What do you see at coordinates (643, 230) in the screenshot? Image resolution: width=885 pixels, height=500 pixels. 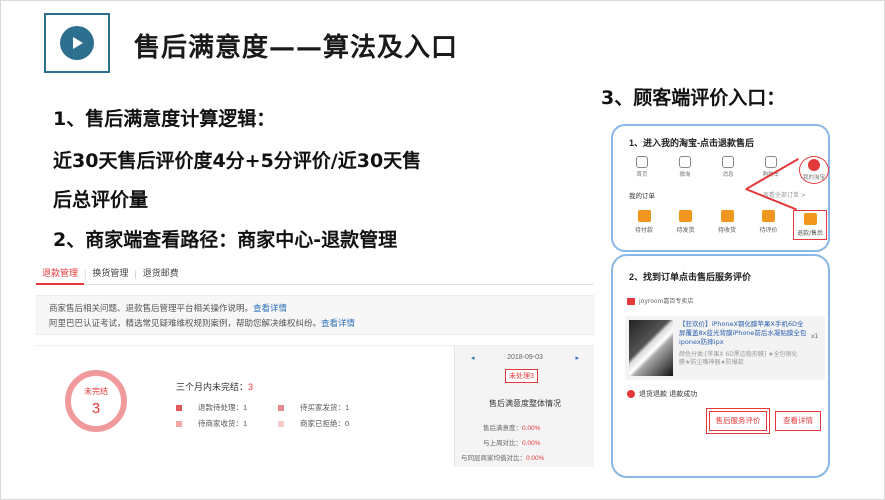 I see `order-label: 待付款` at bounding box center [643, 230].